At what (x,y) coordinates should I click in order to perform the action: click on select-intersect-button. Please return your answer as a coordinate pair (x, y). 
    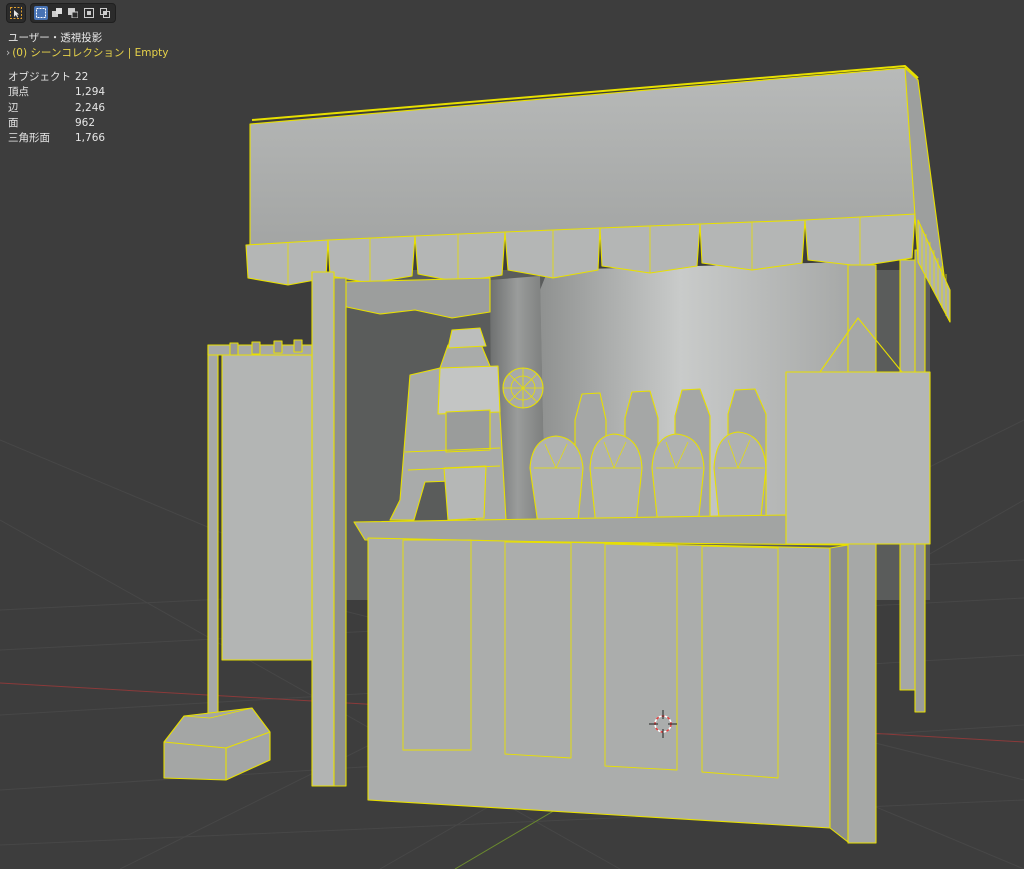
    Looking at the image, I should click on (105, 13).